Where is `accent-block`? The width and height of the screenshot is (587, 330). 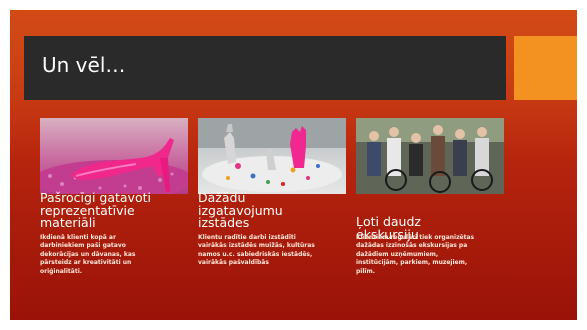 accent-block is located at coordinates (545, 68).